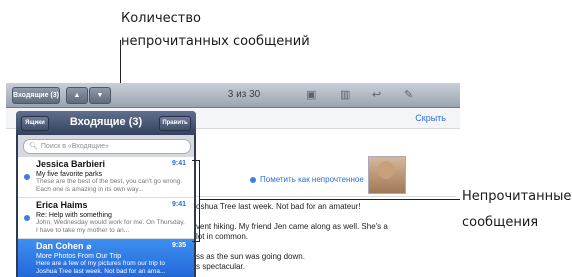  What do you see at coordinates (307, 179) in the screenshot?
I see `mark-as-unread-link: Пометить как непрочтенное` at bounding box center [307, 179].